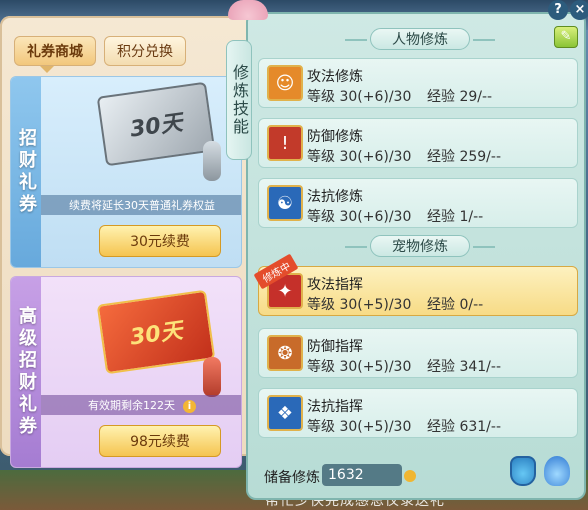  What do you see at coordinates (248, 10) in the screenshot?
I see `lotus-ornament-icon` at bounding box center [248, 10].